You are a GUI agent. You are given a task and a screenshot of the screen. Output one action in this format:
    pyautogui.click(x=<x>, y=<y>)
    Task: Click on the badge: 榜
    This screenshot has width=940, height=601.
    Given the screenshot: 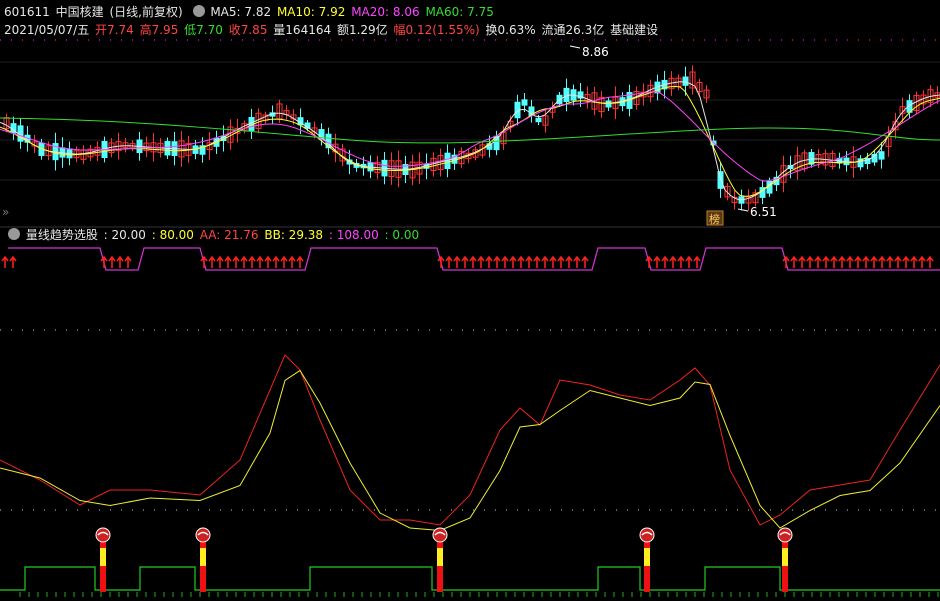 What is the action you would take?
    pyautogui.click(x=715, y=218)
    